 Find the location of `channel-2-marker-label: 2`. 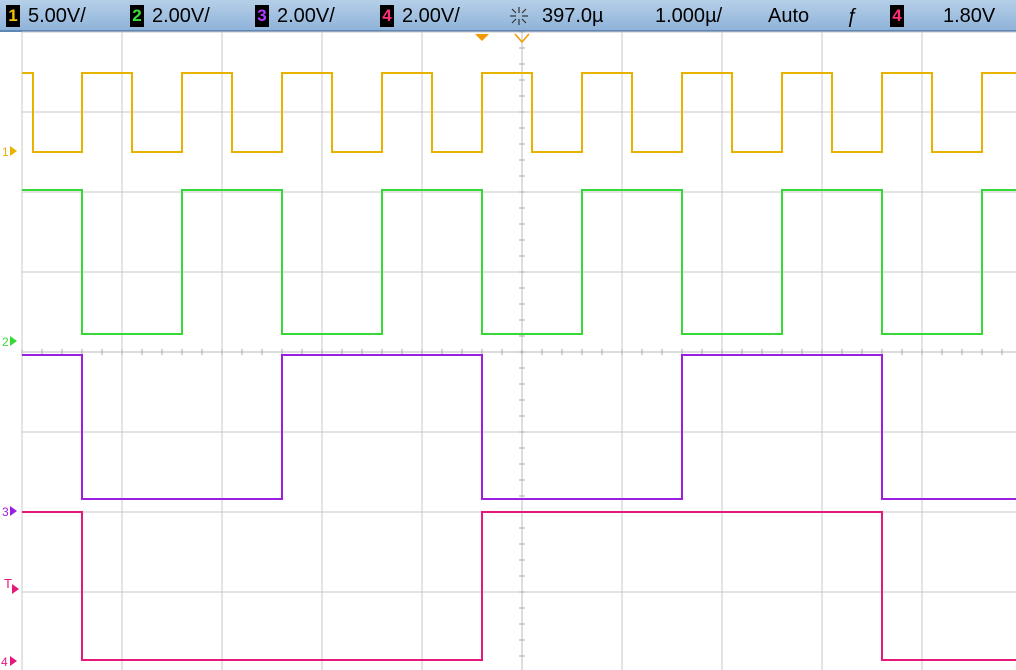

channel-2-marker-label: 2 is located at coordinates (5, 342).